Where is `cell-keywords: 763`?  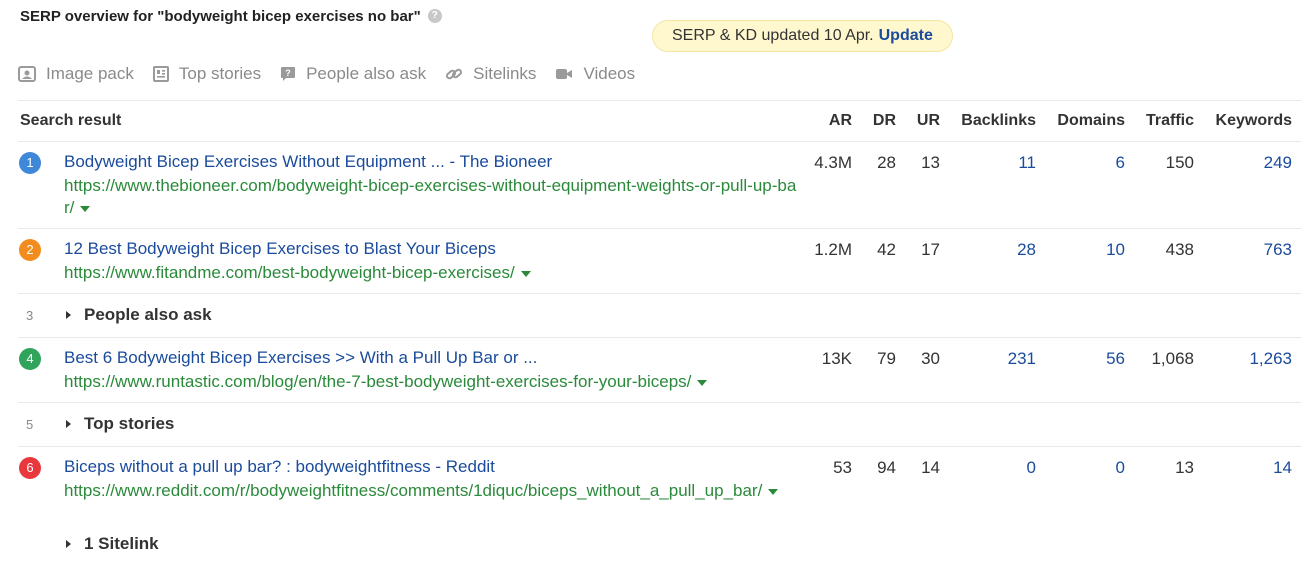 cell-keywords: 763 is located at coordinates (1278, 250).